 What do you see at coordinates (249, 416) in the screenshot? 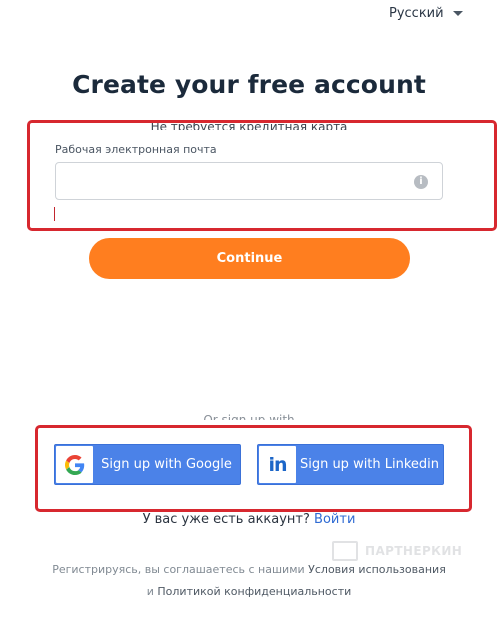
I see `or-sign-up-text: Or sign up with` at bounding box center [249, 416].